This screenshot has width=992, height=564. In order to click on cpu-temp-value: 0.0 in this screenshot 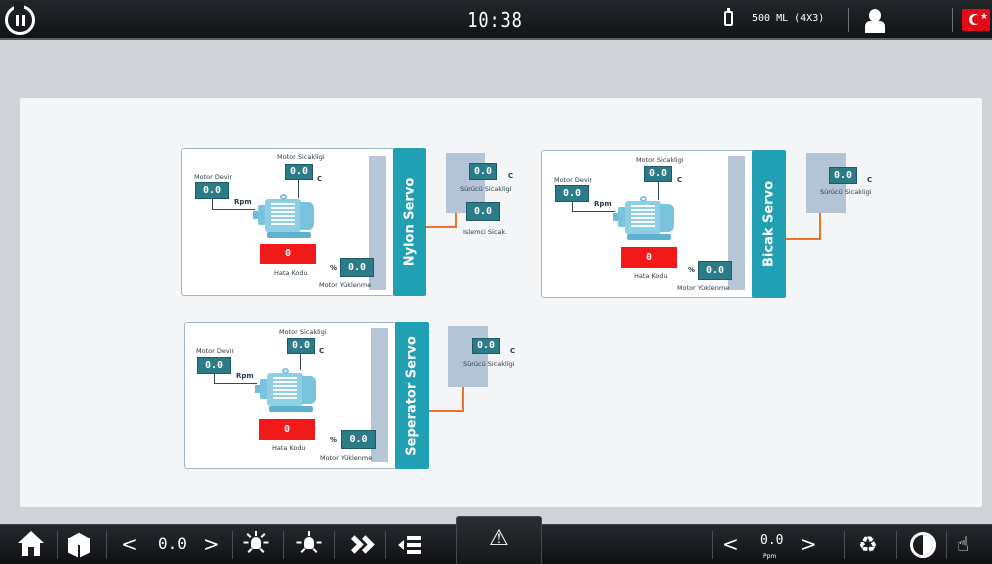, I will do `click(483, 211)`.